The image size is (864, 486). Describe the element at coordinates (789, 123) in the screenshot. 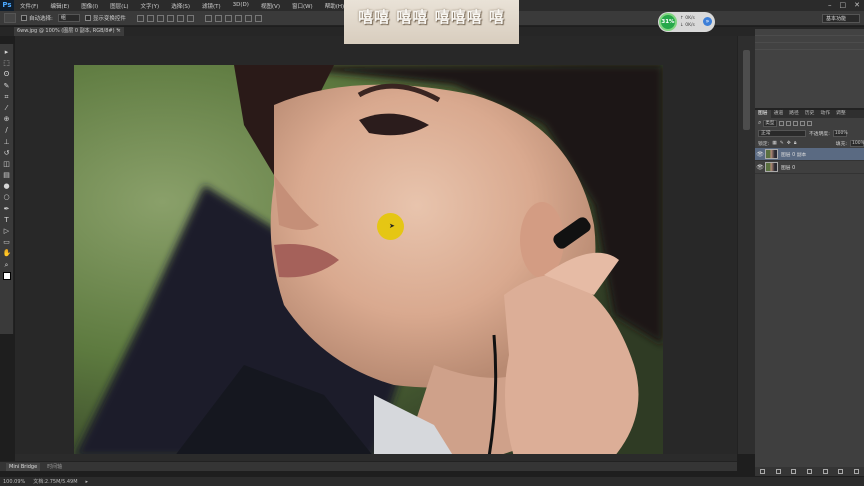

I see `filter-adjust-icon` at that location.